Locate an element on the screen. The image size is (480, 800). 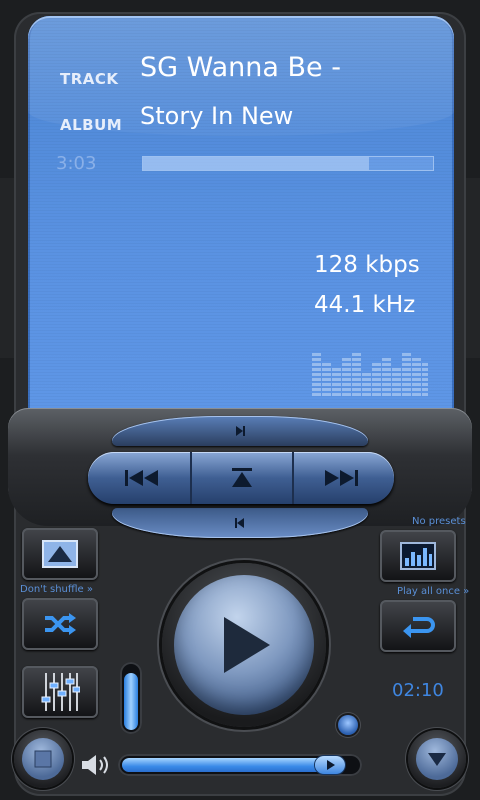
cover-art-button is located at coordinates (60, 554).